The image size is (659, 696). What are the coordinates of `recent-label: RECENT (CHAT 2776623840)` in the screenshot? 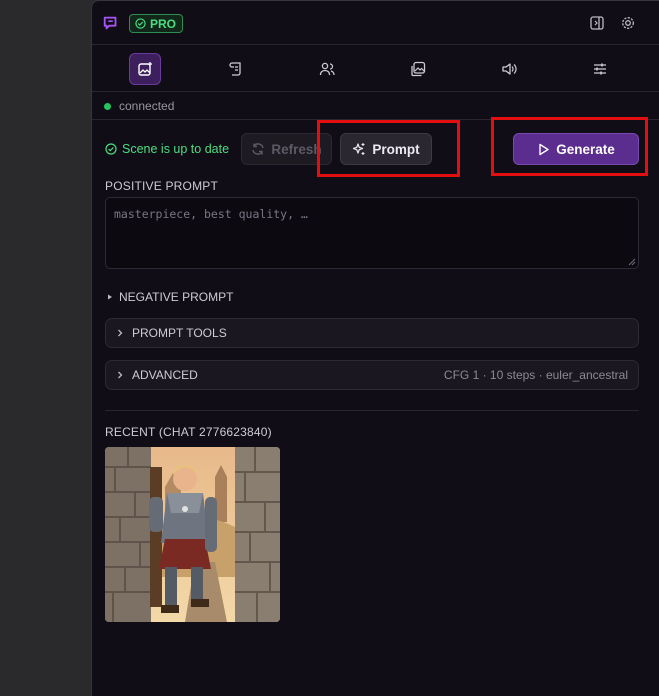 It's located at (188, 432).